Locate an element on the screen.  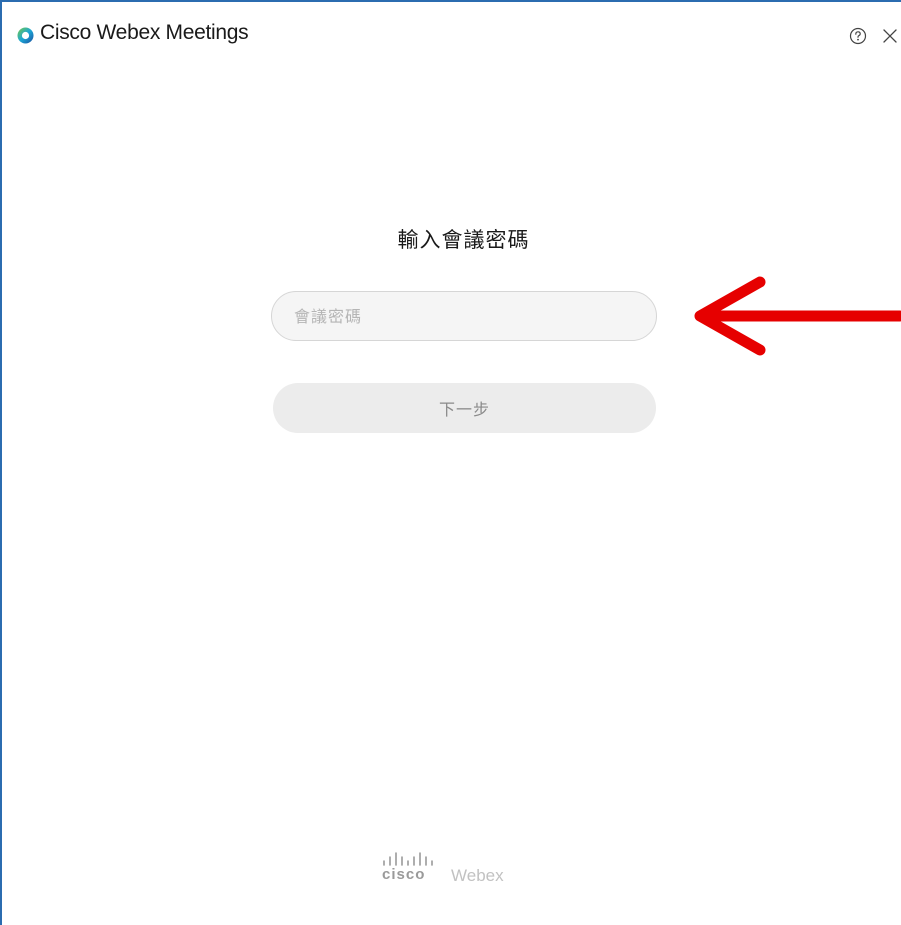
close-icon is located at coordinates (890, 36).